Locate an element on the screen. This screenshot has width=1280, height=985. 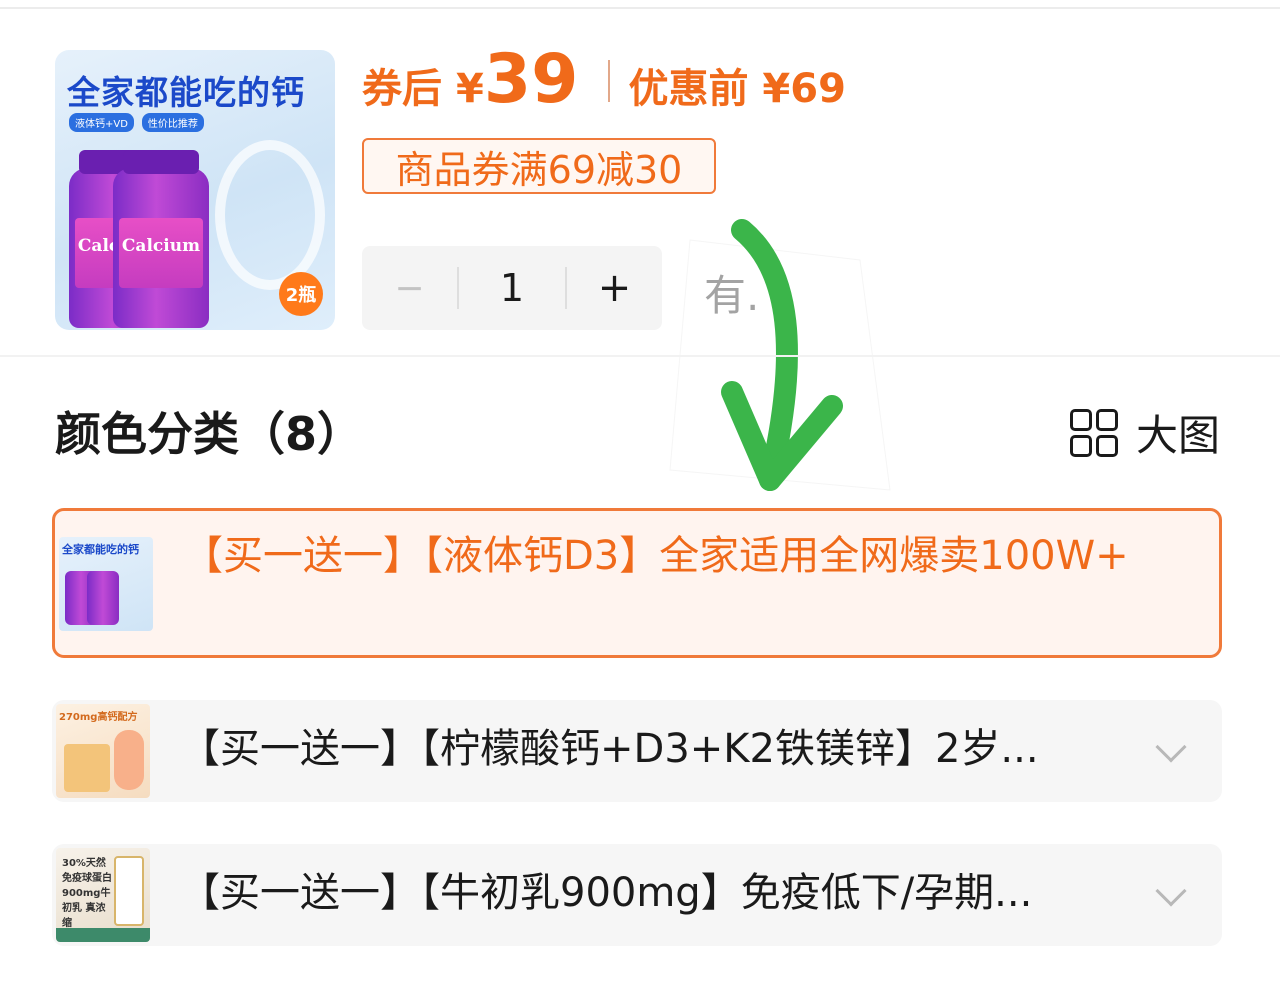
section-divider is located at coordinates (640, 356).